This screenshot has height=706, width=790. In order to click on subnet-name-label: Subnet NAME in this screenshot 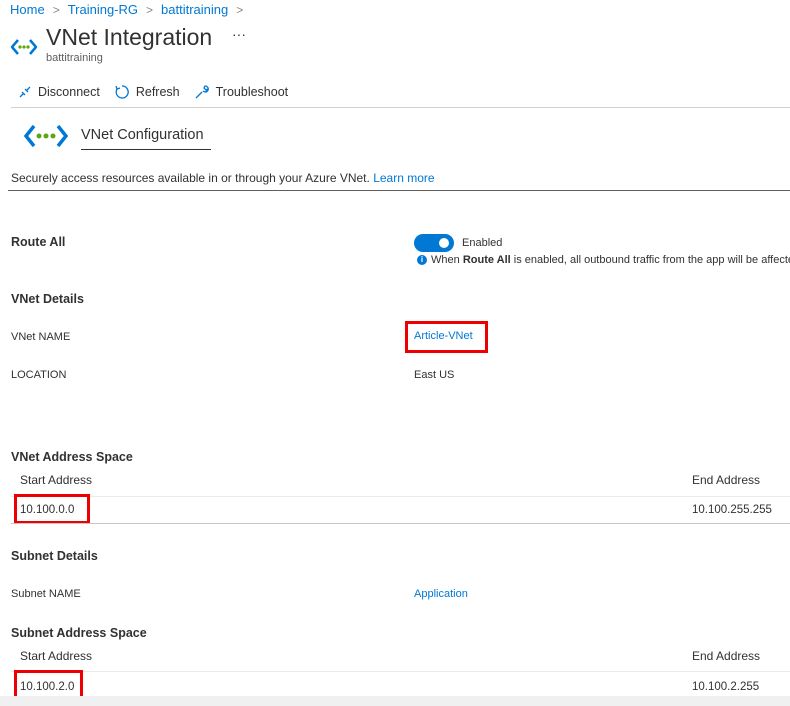, I will do `click(46, 594)`.